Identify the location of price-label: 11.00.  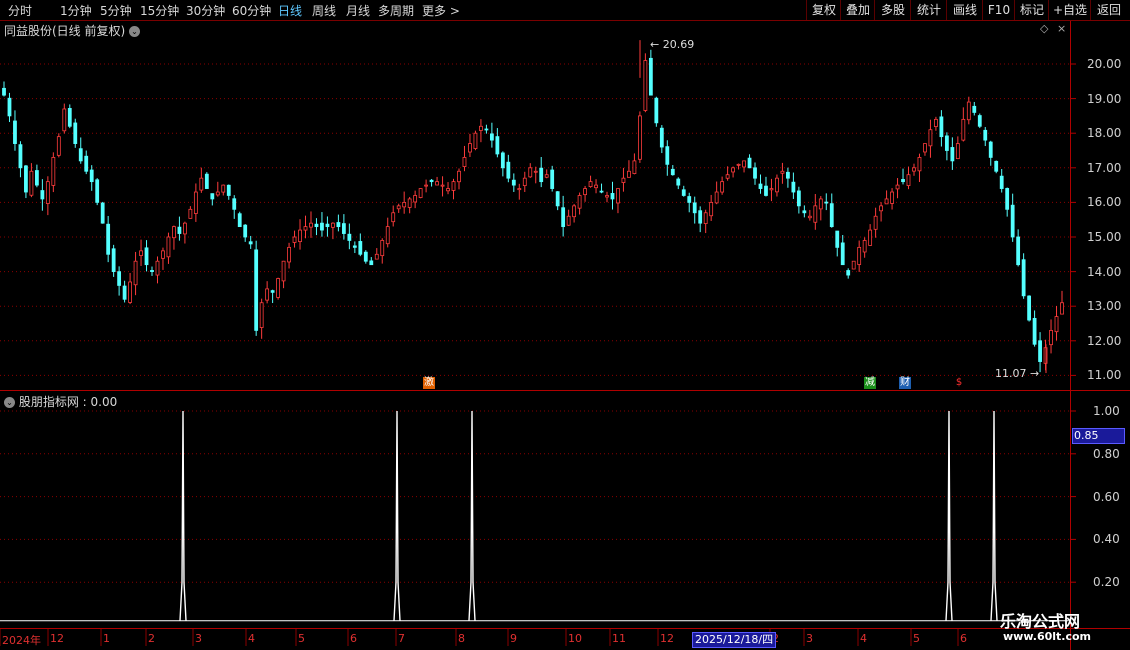
(1104, 375).